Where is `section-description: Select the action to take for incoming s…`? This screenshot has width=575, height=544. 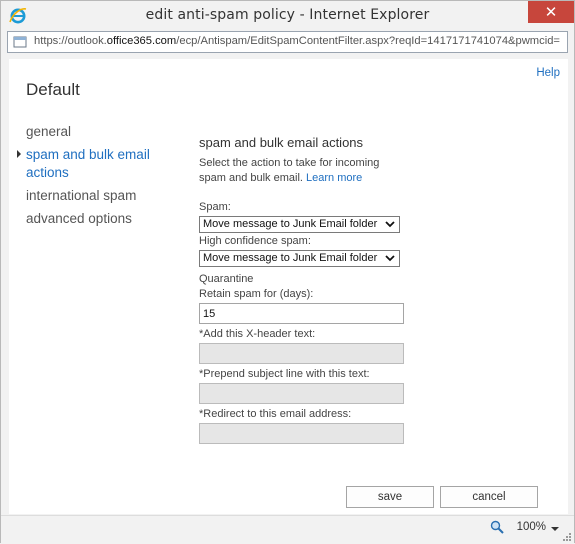 section-description: Select the action to take for incoming s… is located at coordinates (304, 171).